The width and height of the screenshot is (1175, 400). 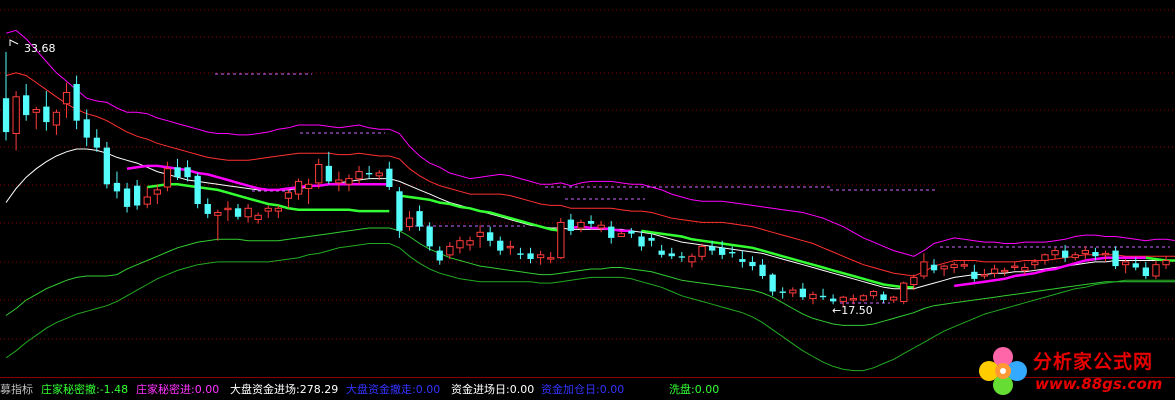 What do you see at coordinates (16, 389) in the screenshot?
I see `indicator-title: 募指标` at bounding box center [16, 389].